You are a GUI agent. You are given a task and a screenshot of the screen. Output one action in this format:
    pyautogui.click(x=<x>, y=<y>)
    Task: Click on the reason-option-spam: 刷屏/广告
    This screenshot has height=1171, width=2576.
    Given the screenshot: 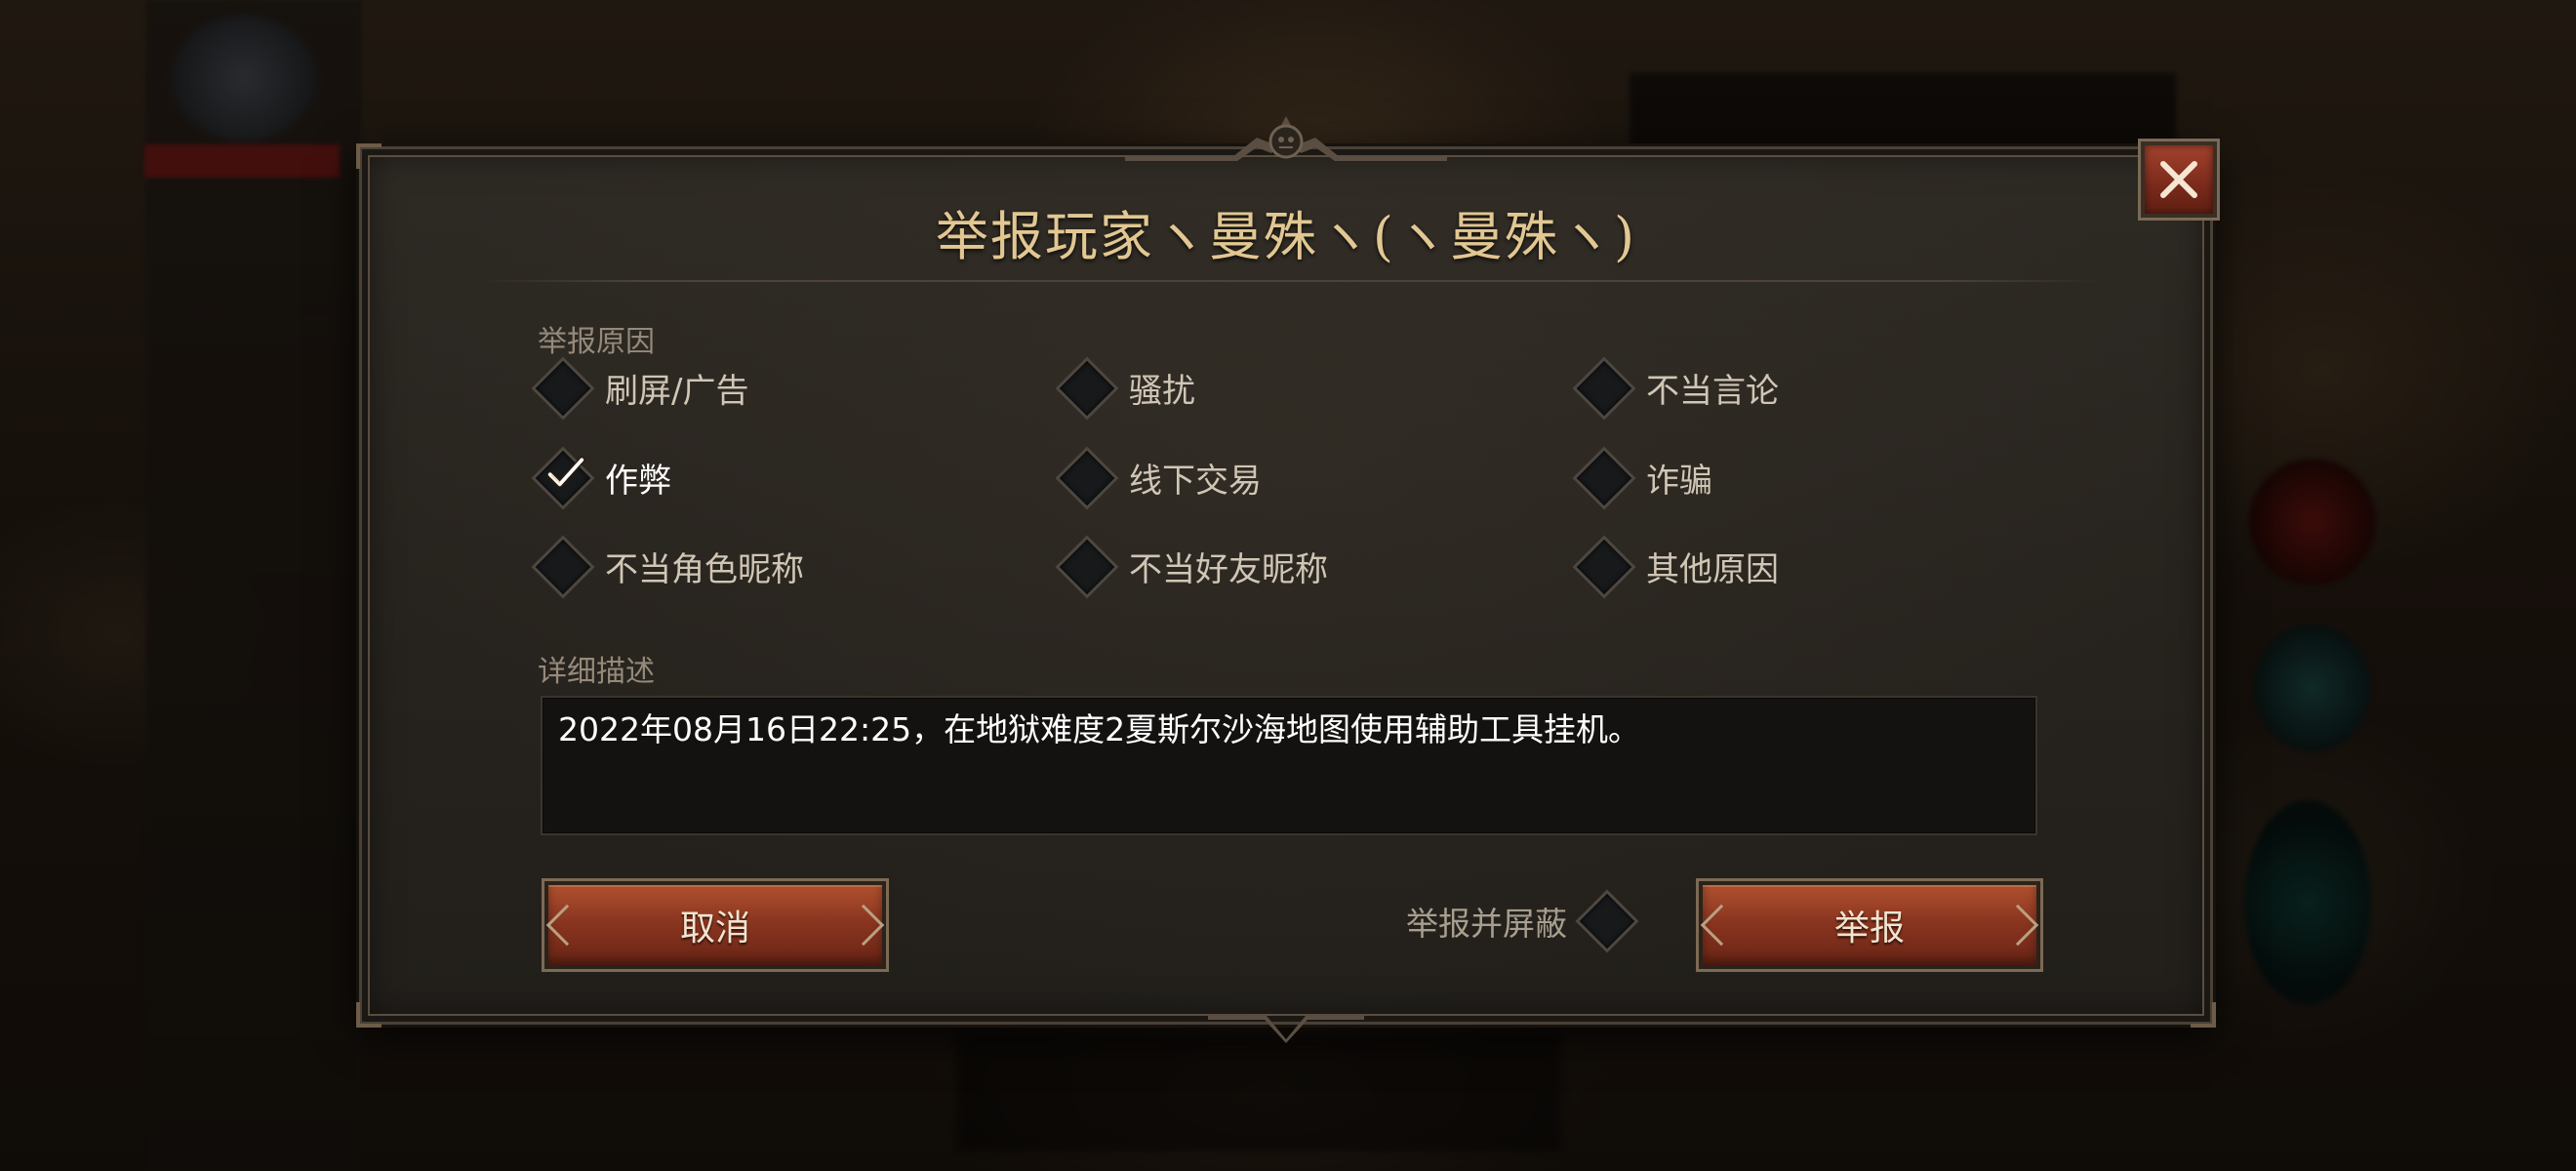 What is the action you would take?
    pyautogui.click(x=644, y=388)
    